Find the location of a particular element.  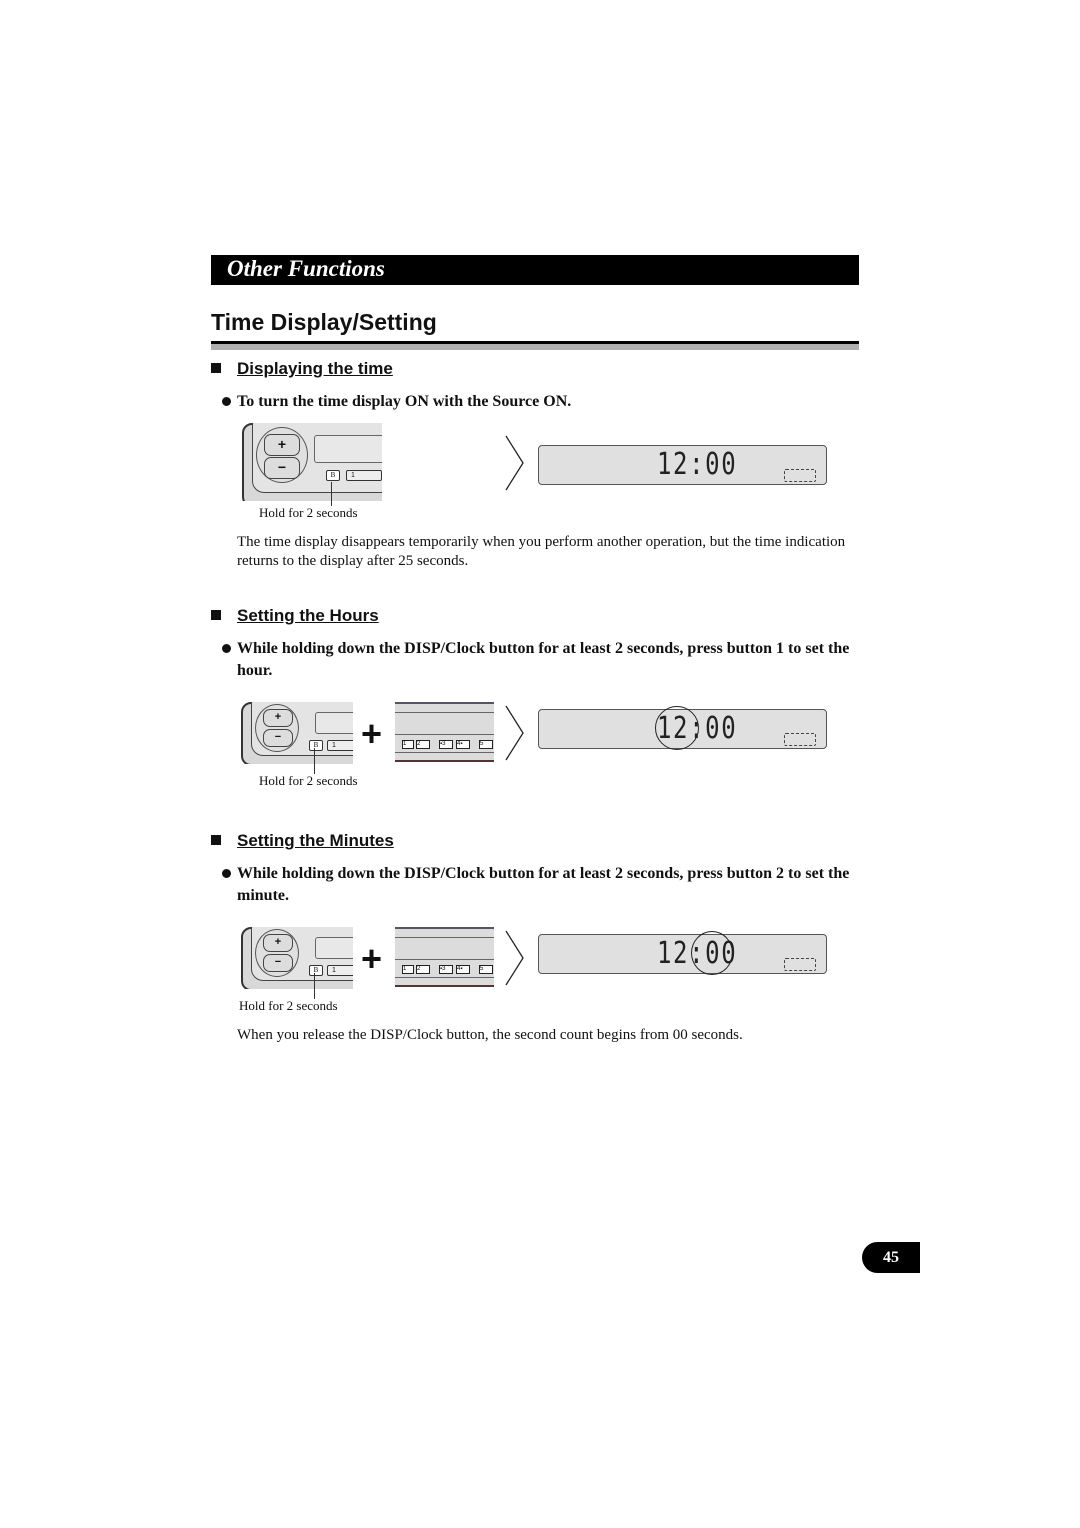

time-readout: 12:00 is located at coordinates (697, 464).